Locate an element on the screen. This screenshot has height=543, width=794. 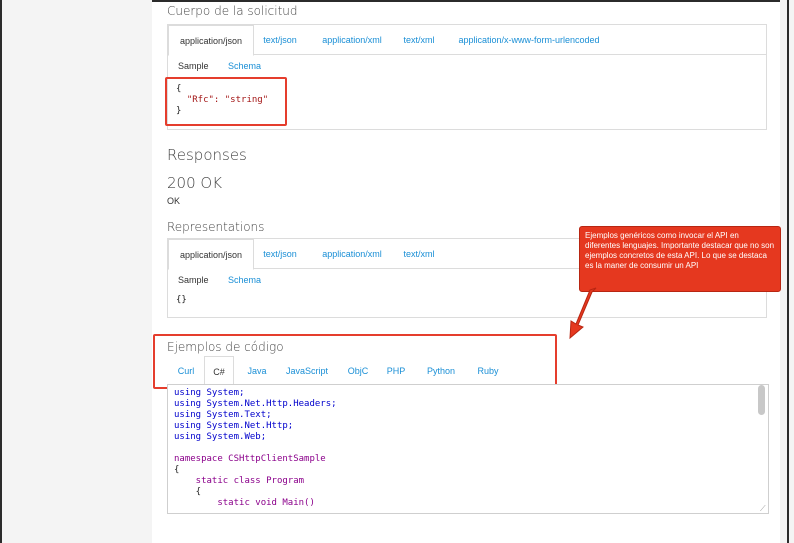
responses-heading: Responses is located at coordinates (207, 155).